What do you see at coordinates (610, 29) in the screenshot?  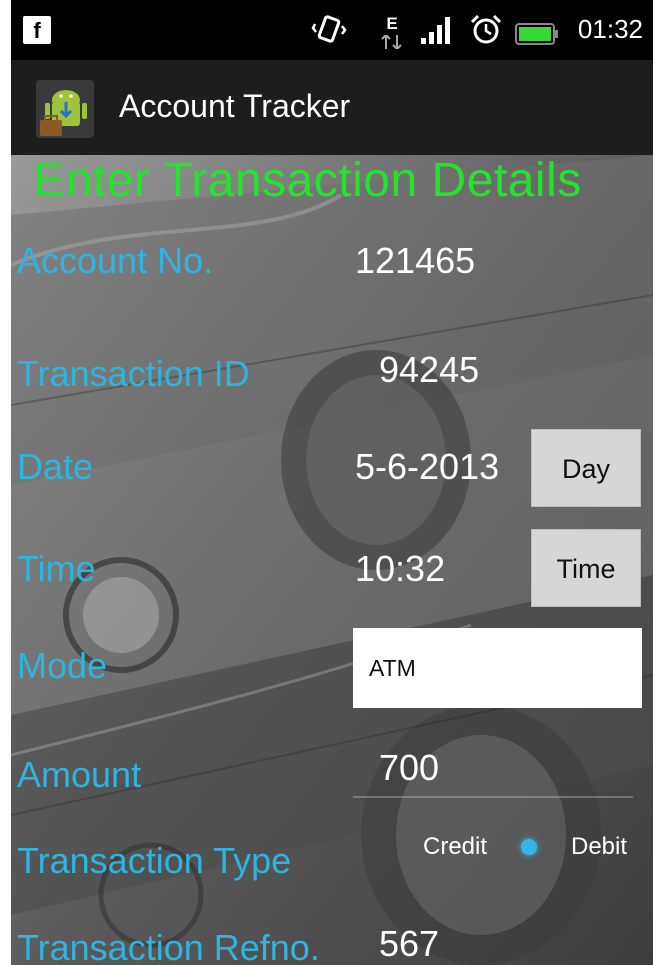 I see `status-clock: 01:32` at bounding box center [610, 29].